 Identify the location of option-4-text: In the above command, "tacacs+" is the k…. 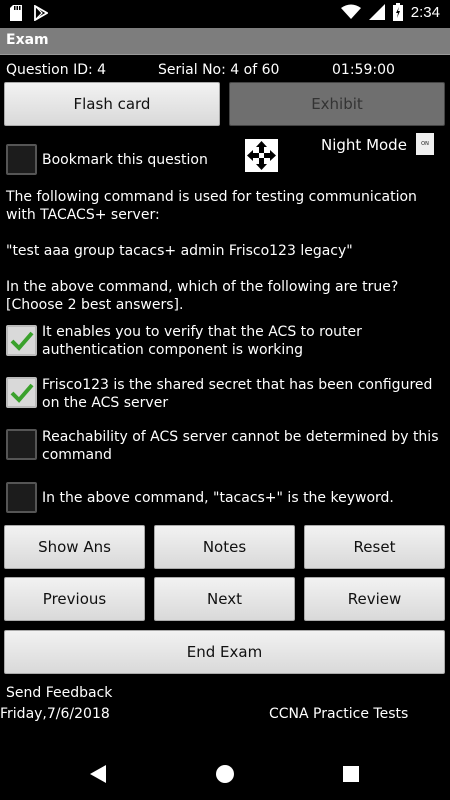
(218, 498).